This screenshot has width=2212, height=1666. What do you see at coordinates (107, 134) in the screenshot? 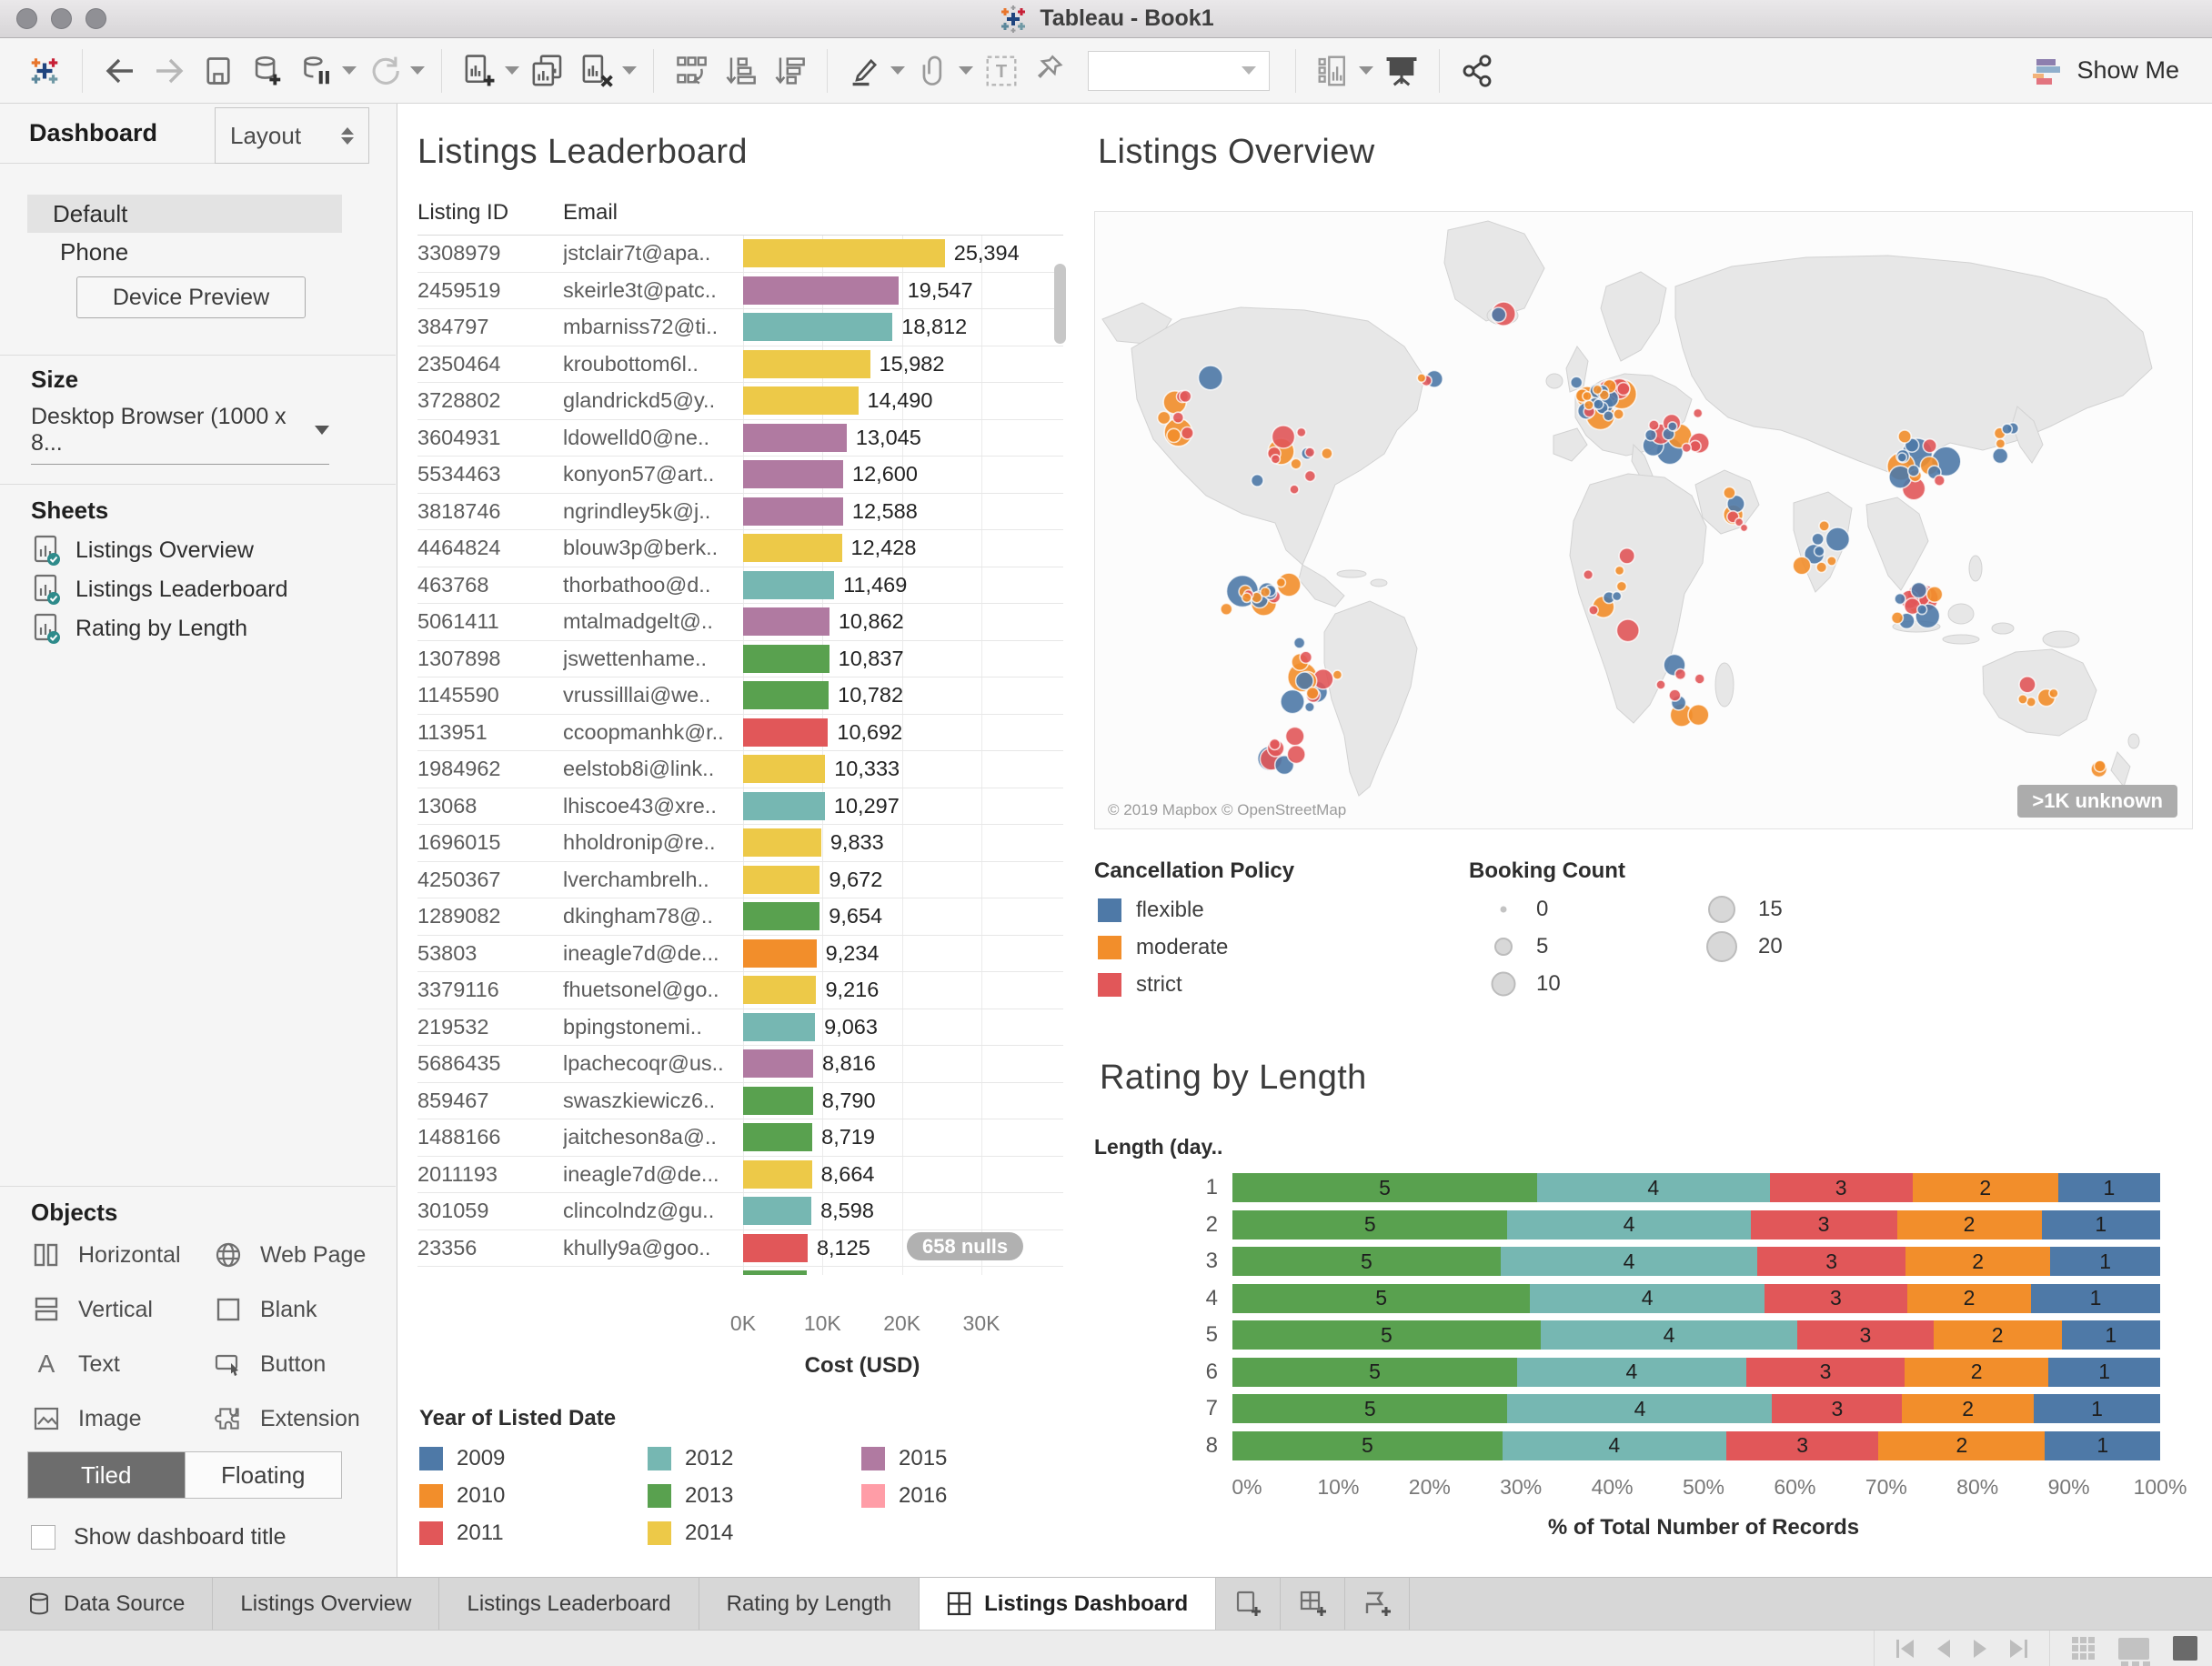
I see `tab-dashboard: Dashboard` at bounding box center [107, 134].